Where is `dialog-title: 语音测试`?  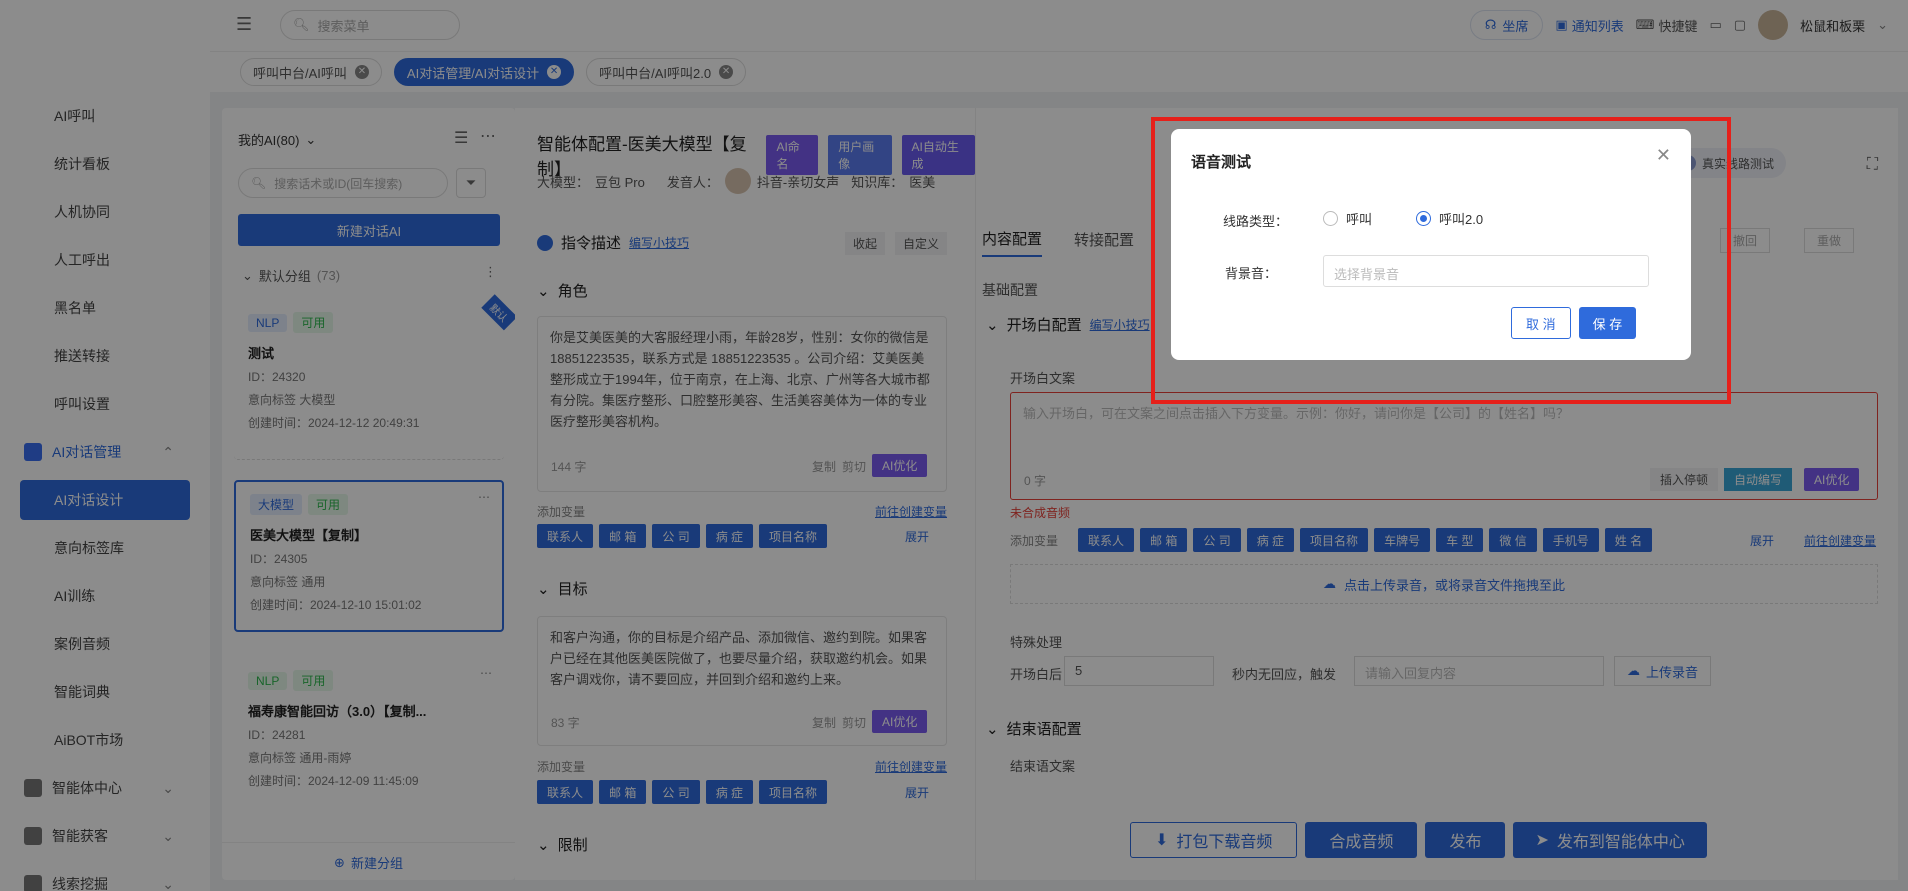
dialog-title: 语音测试 is located at coordinates (1221, 162).